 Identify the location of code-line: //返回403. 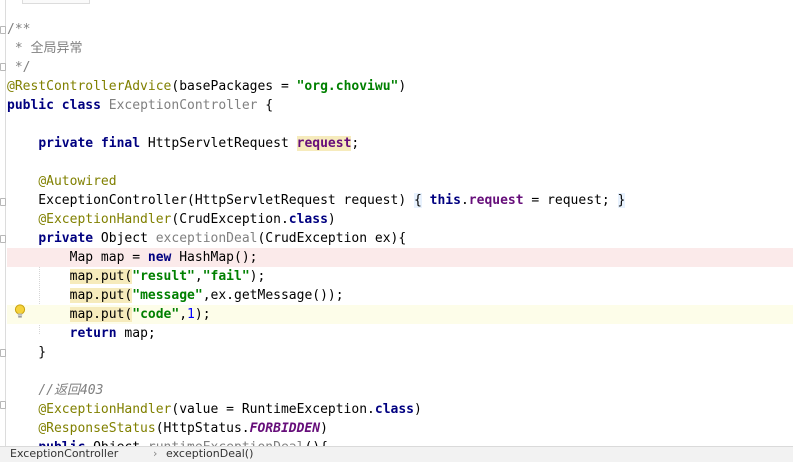
(400, 390).